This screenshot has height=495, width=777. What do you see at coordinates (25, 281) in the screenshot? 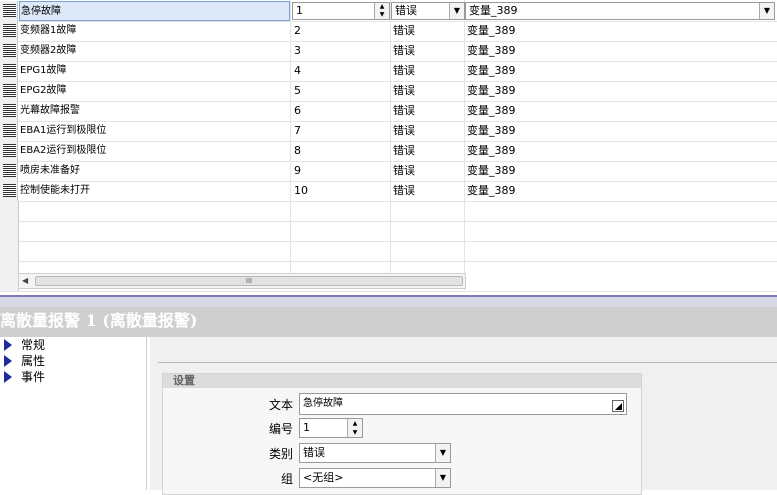
I see `scroll-left-icon: ◀` at bounding box center [25, 281].